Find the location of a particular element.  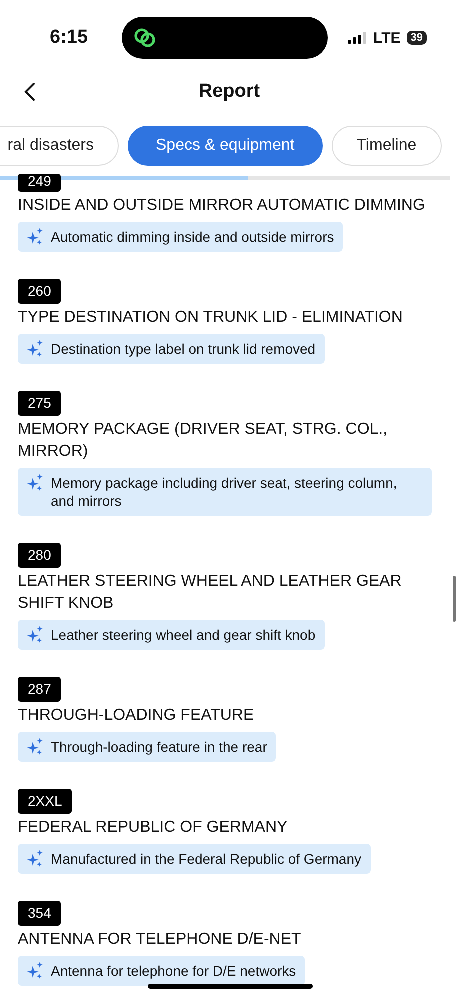

battery-indicator: 39 is located at coordinates (416, 38).